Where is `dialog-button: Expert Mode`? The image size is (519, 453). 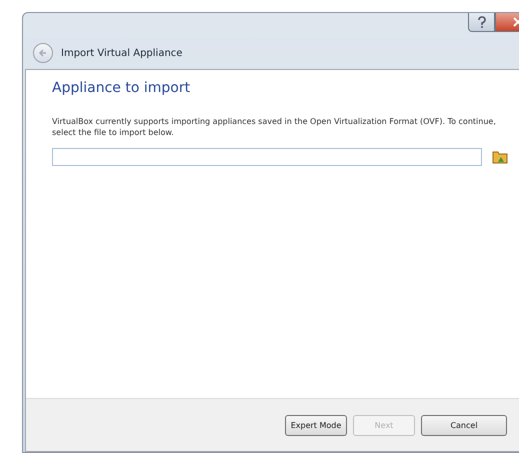 dialog-button: Expert Mode is located at coordinates (316, 425).